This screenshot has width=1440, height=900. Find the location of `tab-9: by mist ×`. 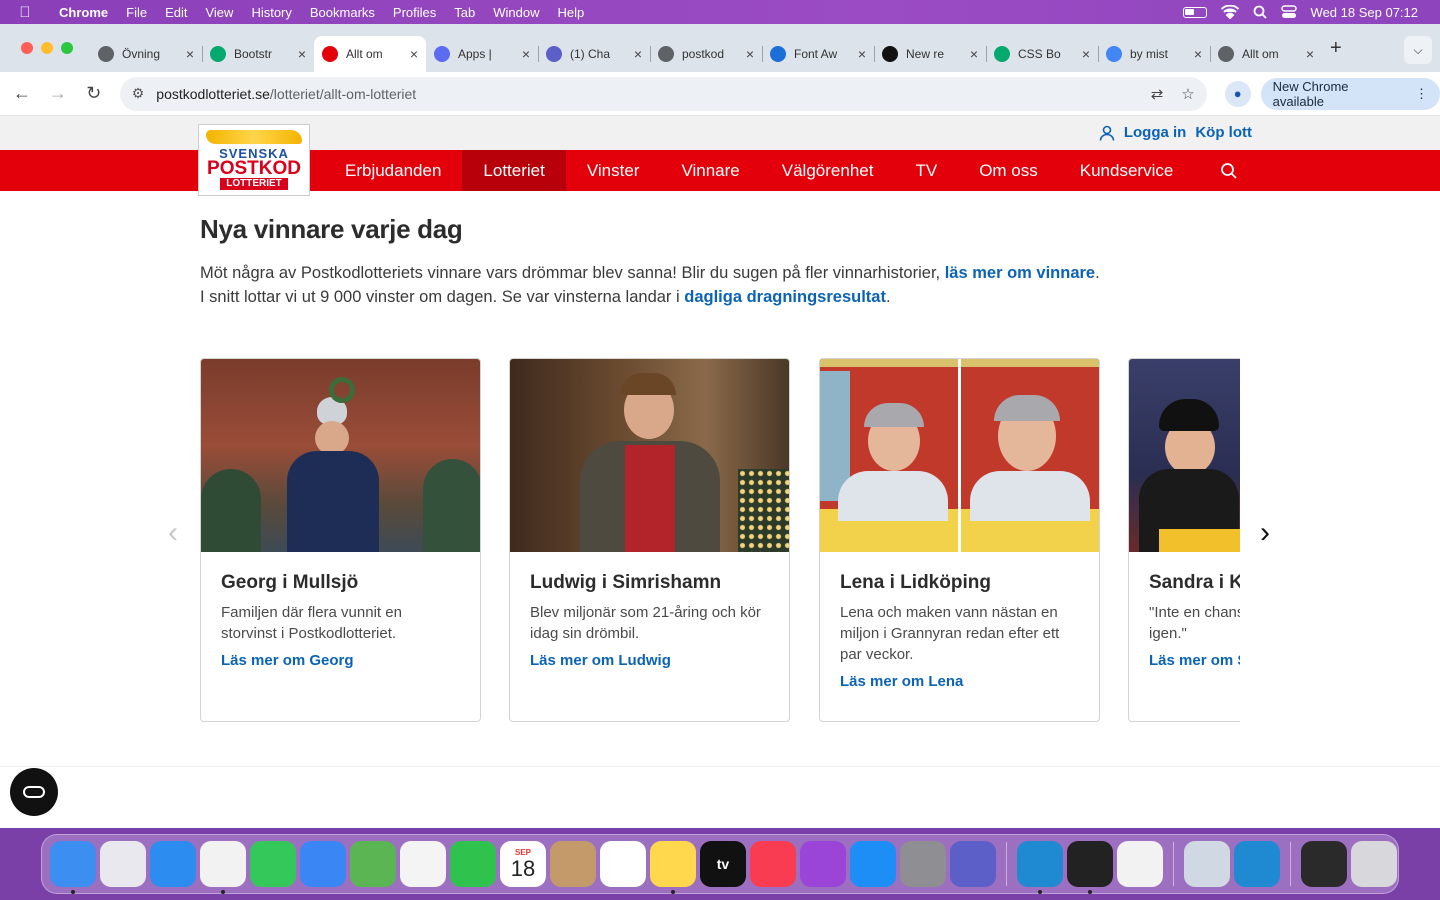

tab-9: by mist × is located at coordinates (1154, 54).